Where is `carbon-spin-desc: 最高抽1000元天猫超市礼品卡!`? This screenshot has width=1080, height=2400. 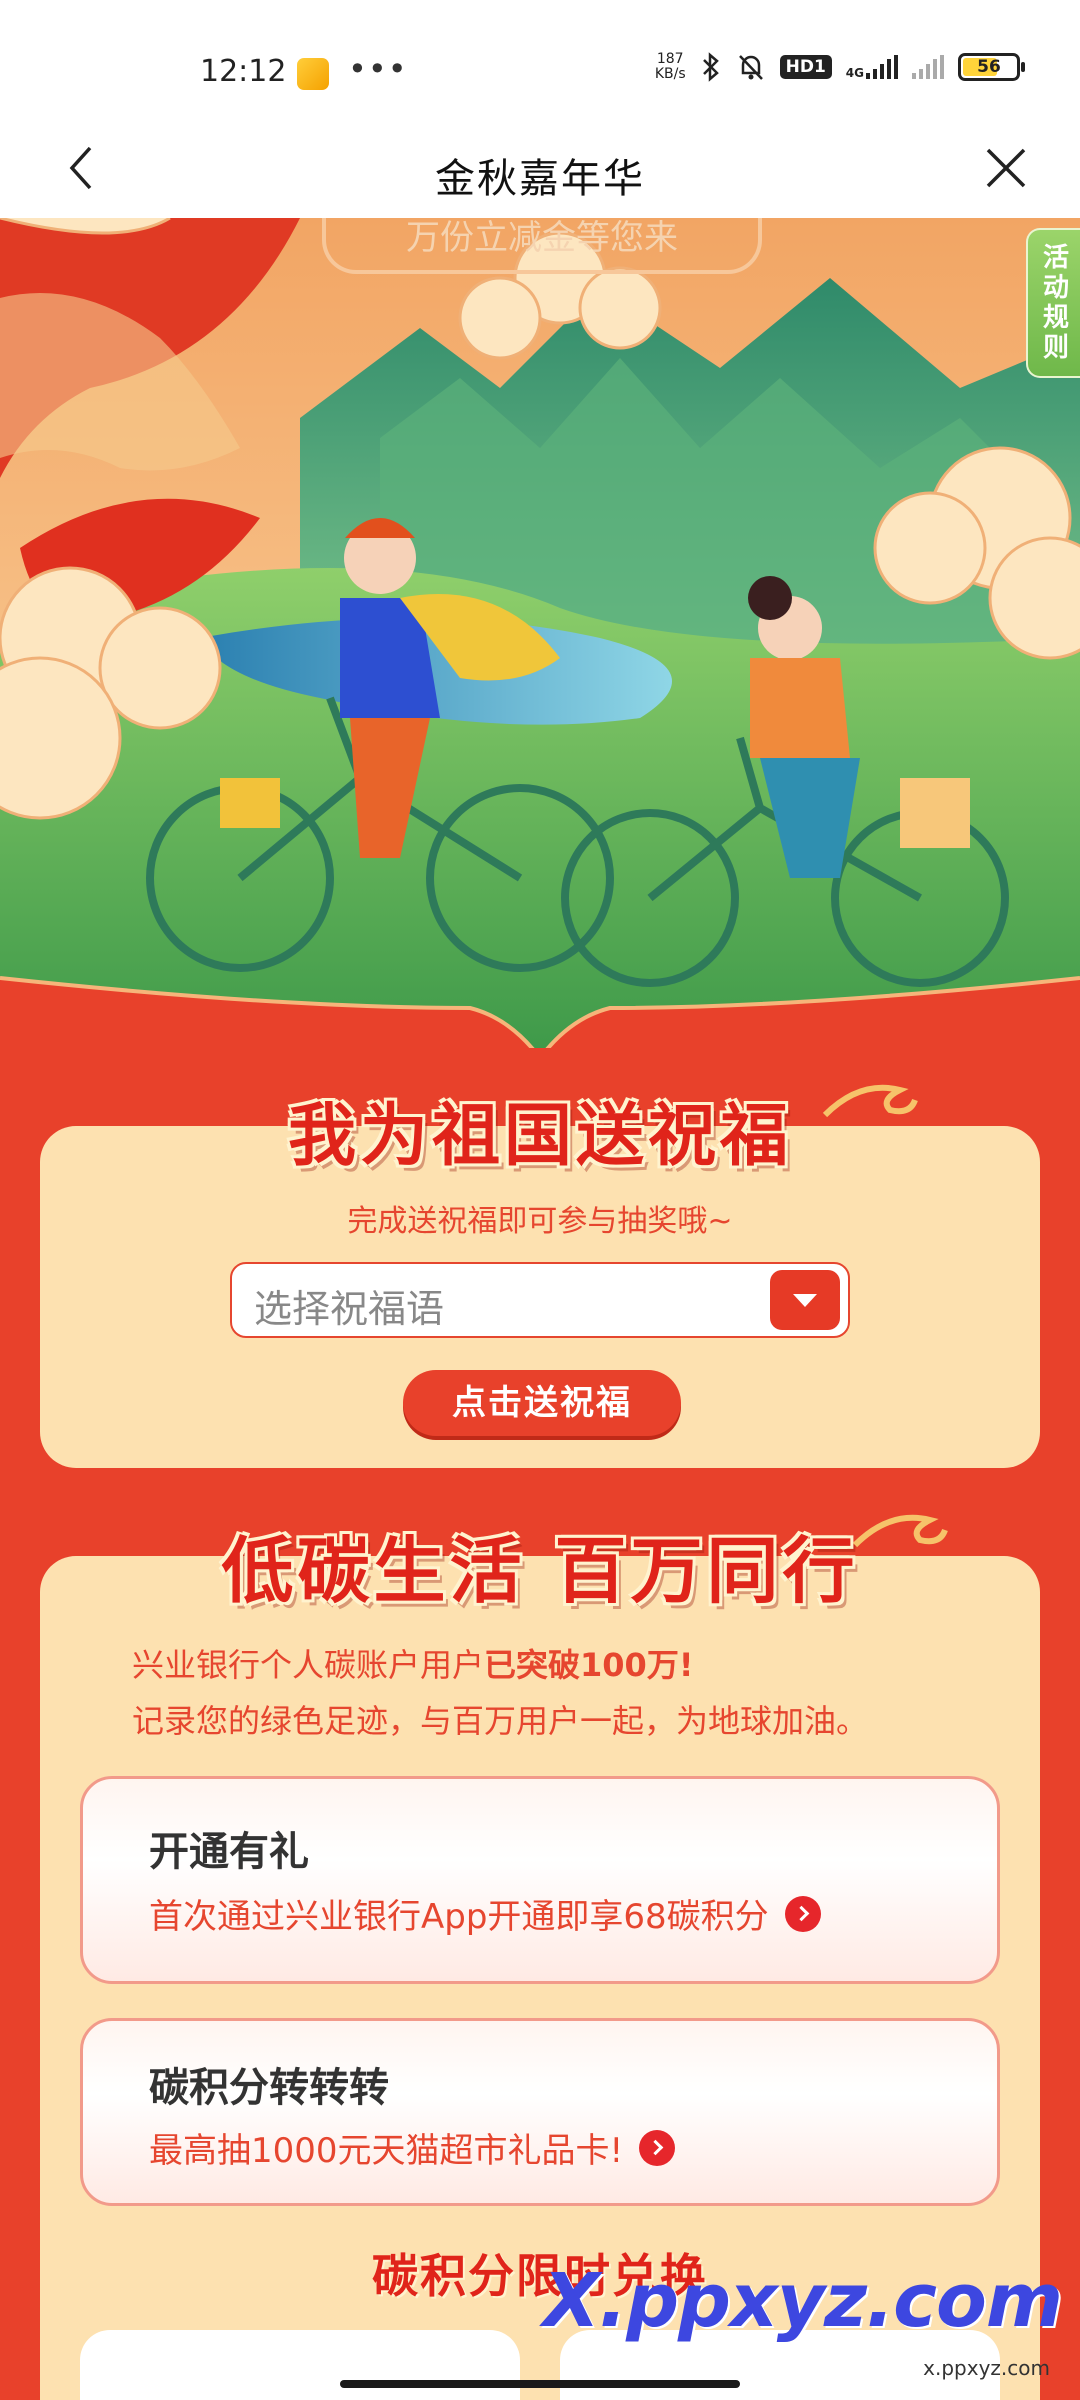 carbon-spin-desc: 最高抽1000元天猫超市礼品卡! is located at coordinates (412, 2147).